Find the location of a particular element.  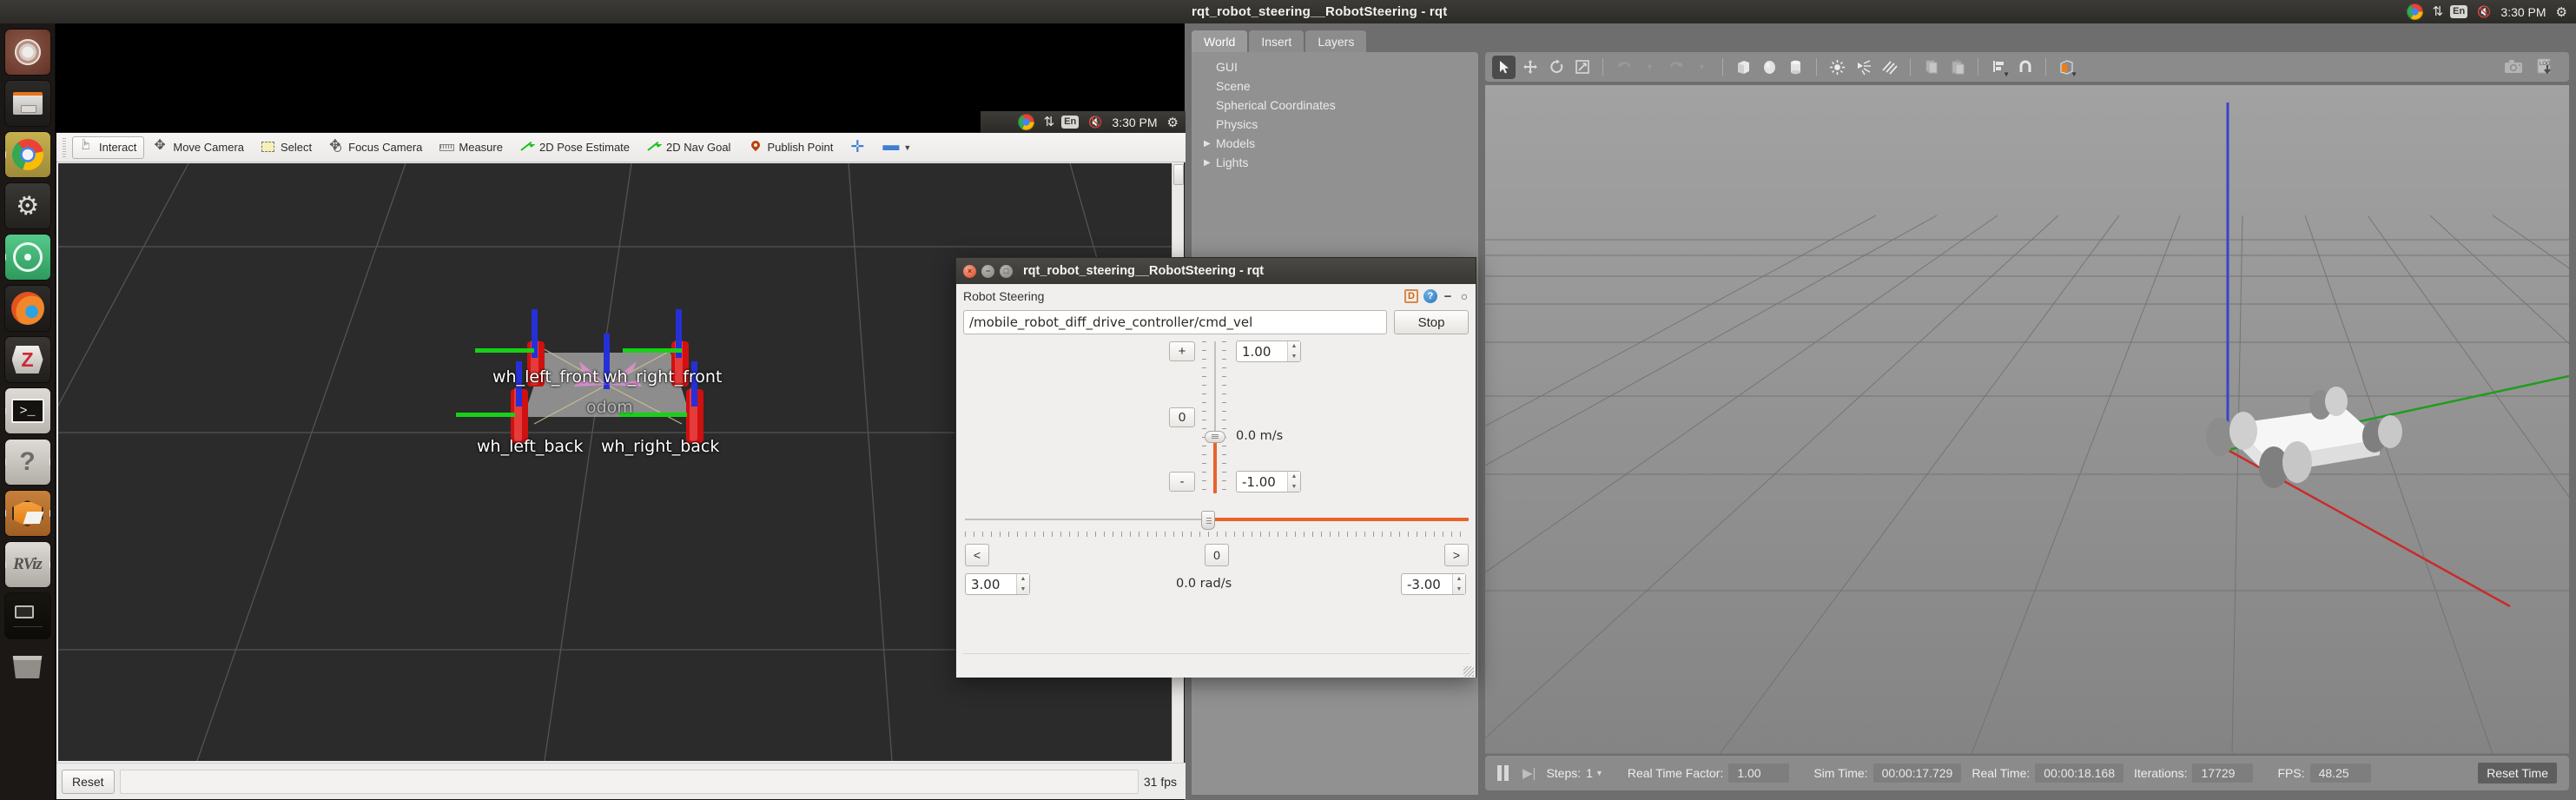

pause-button is located at coordinates (1503, 773).